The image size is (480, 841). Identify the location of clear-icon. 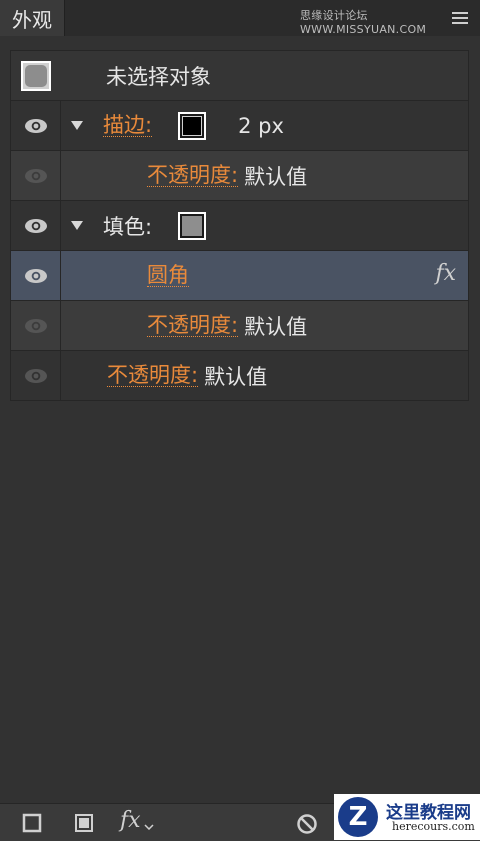
(307, 824).